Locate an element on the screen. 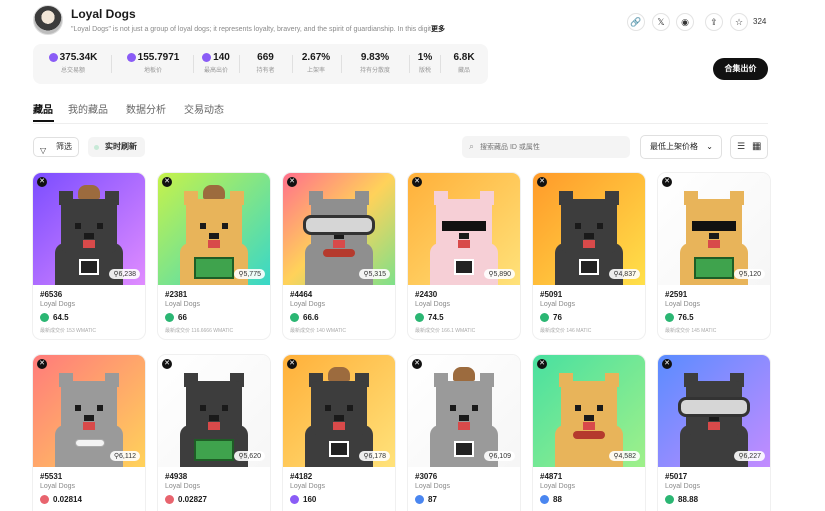 The height and width of the screenshot is (511, 825). stat-royalty: 1% 版税 is located at coordinates (425, 63).